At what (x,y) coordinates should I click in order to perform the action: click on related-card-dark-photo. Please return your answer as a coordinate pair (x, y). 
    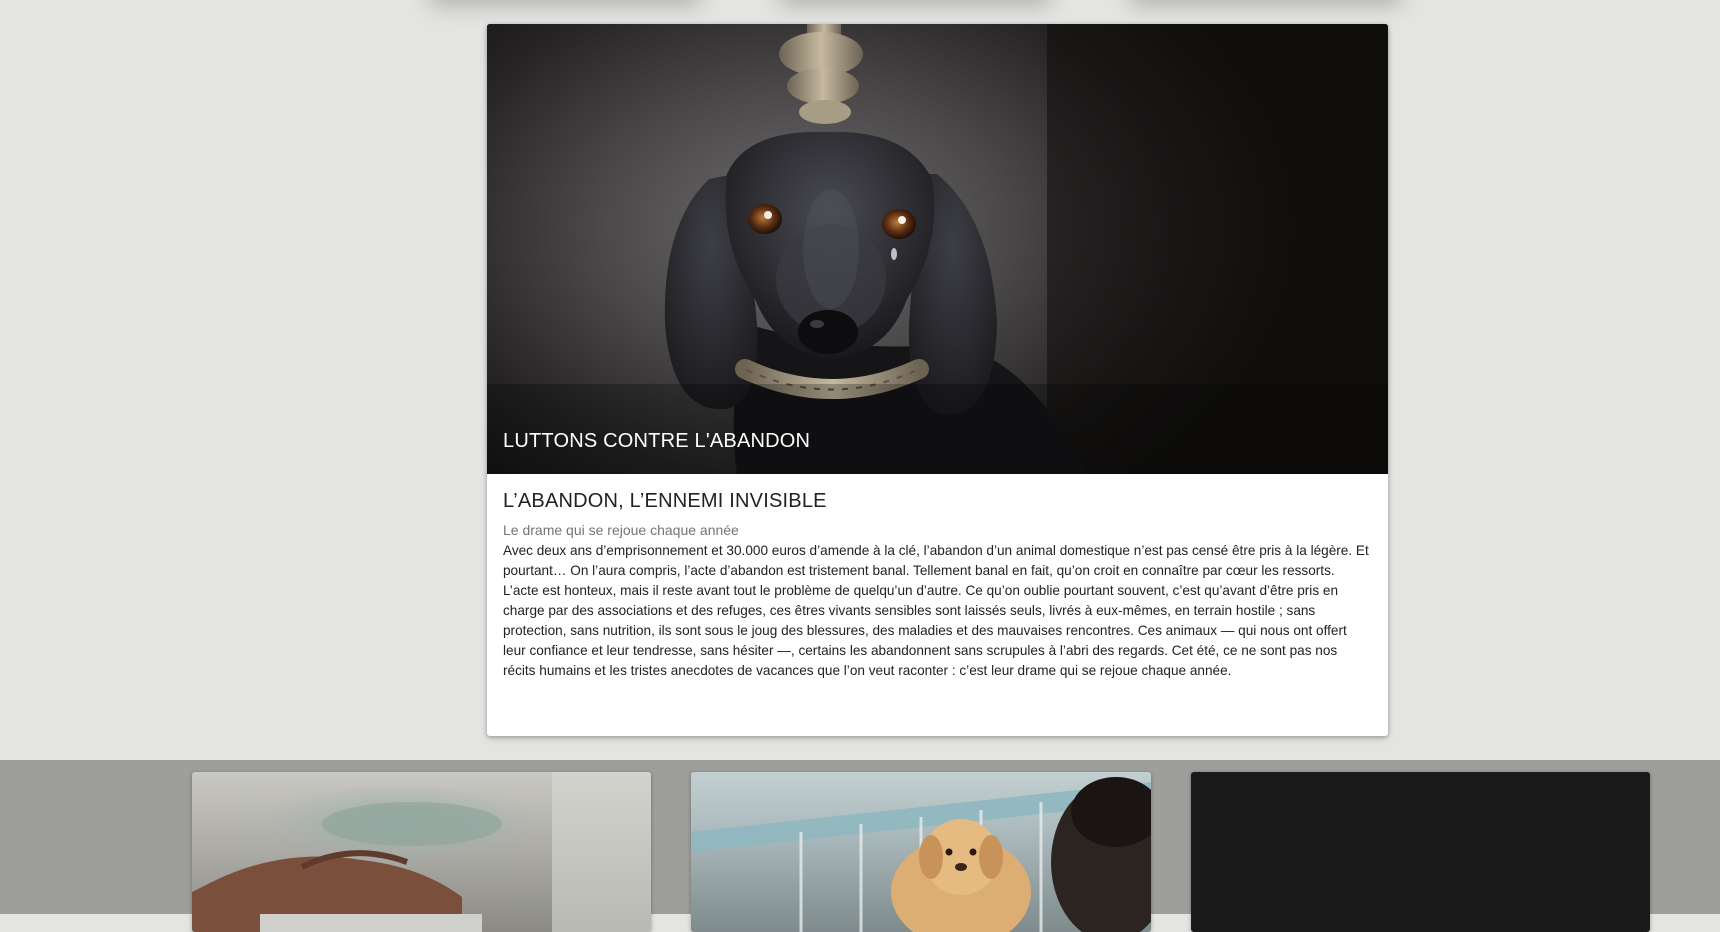
    Looking at the image, I should click on (1420, 852).